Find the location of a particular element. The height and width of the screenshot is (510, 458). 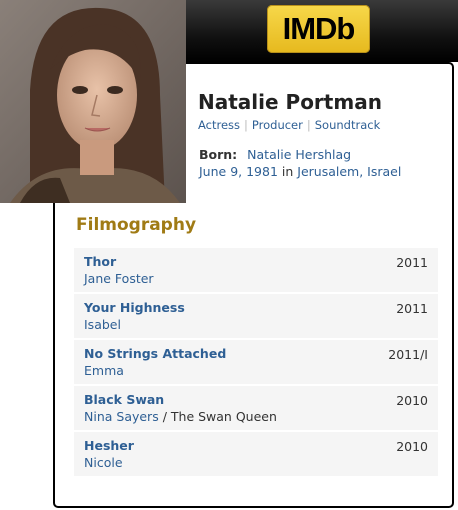

character-link: Nicole is located at coordinates (103, 462).